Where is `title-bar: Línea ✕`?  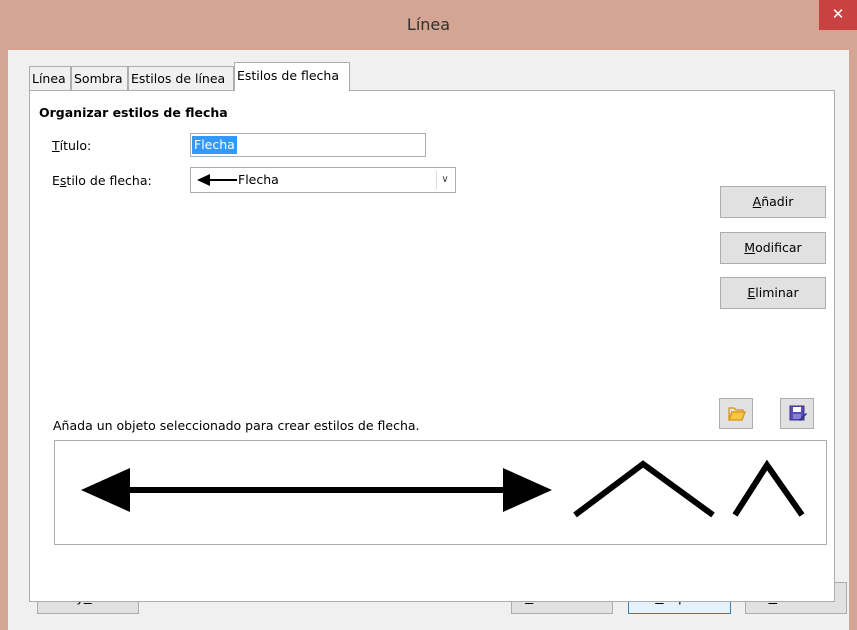 title-bar: Línea ✕ is located at coordinates (428, 25).